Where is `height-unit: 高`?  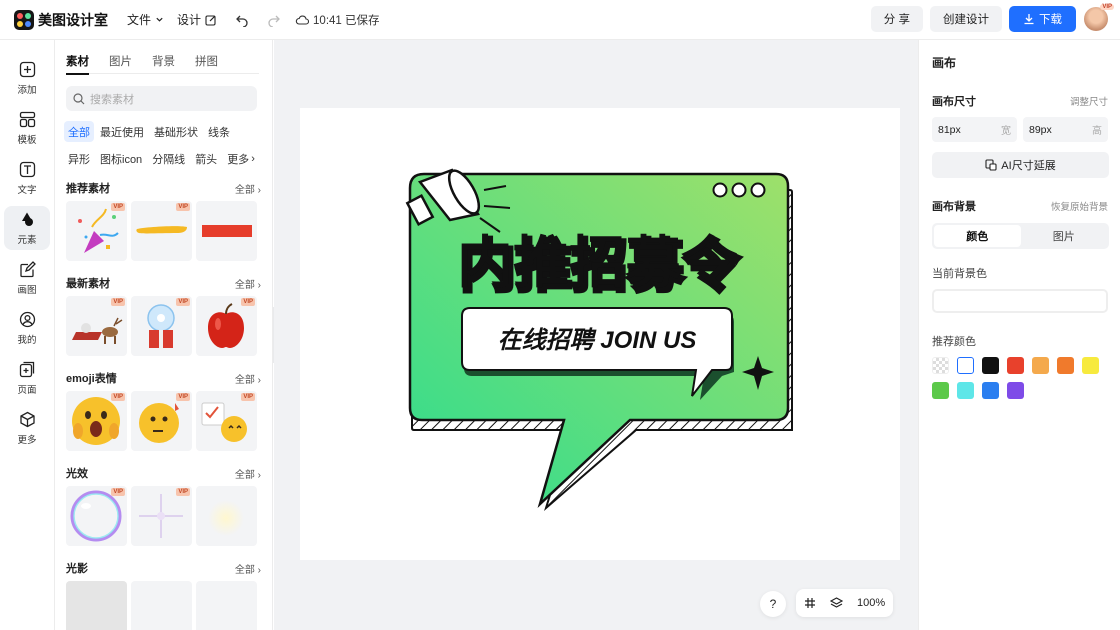 height-unit: 高 is located at coordinates (1097, 131).